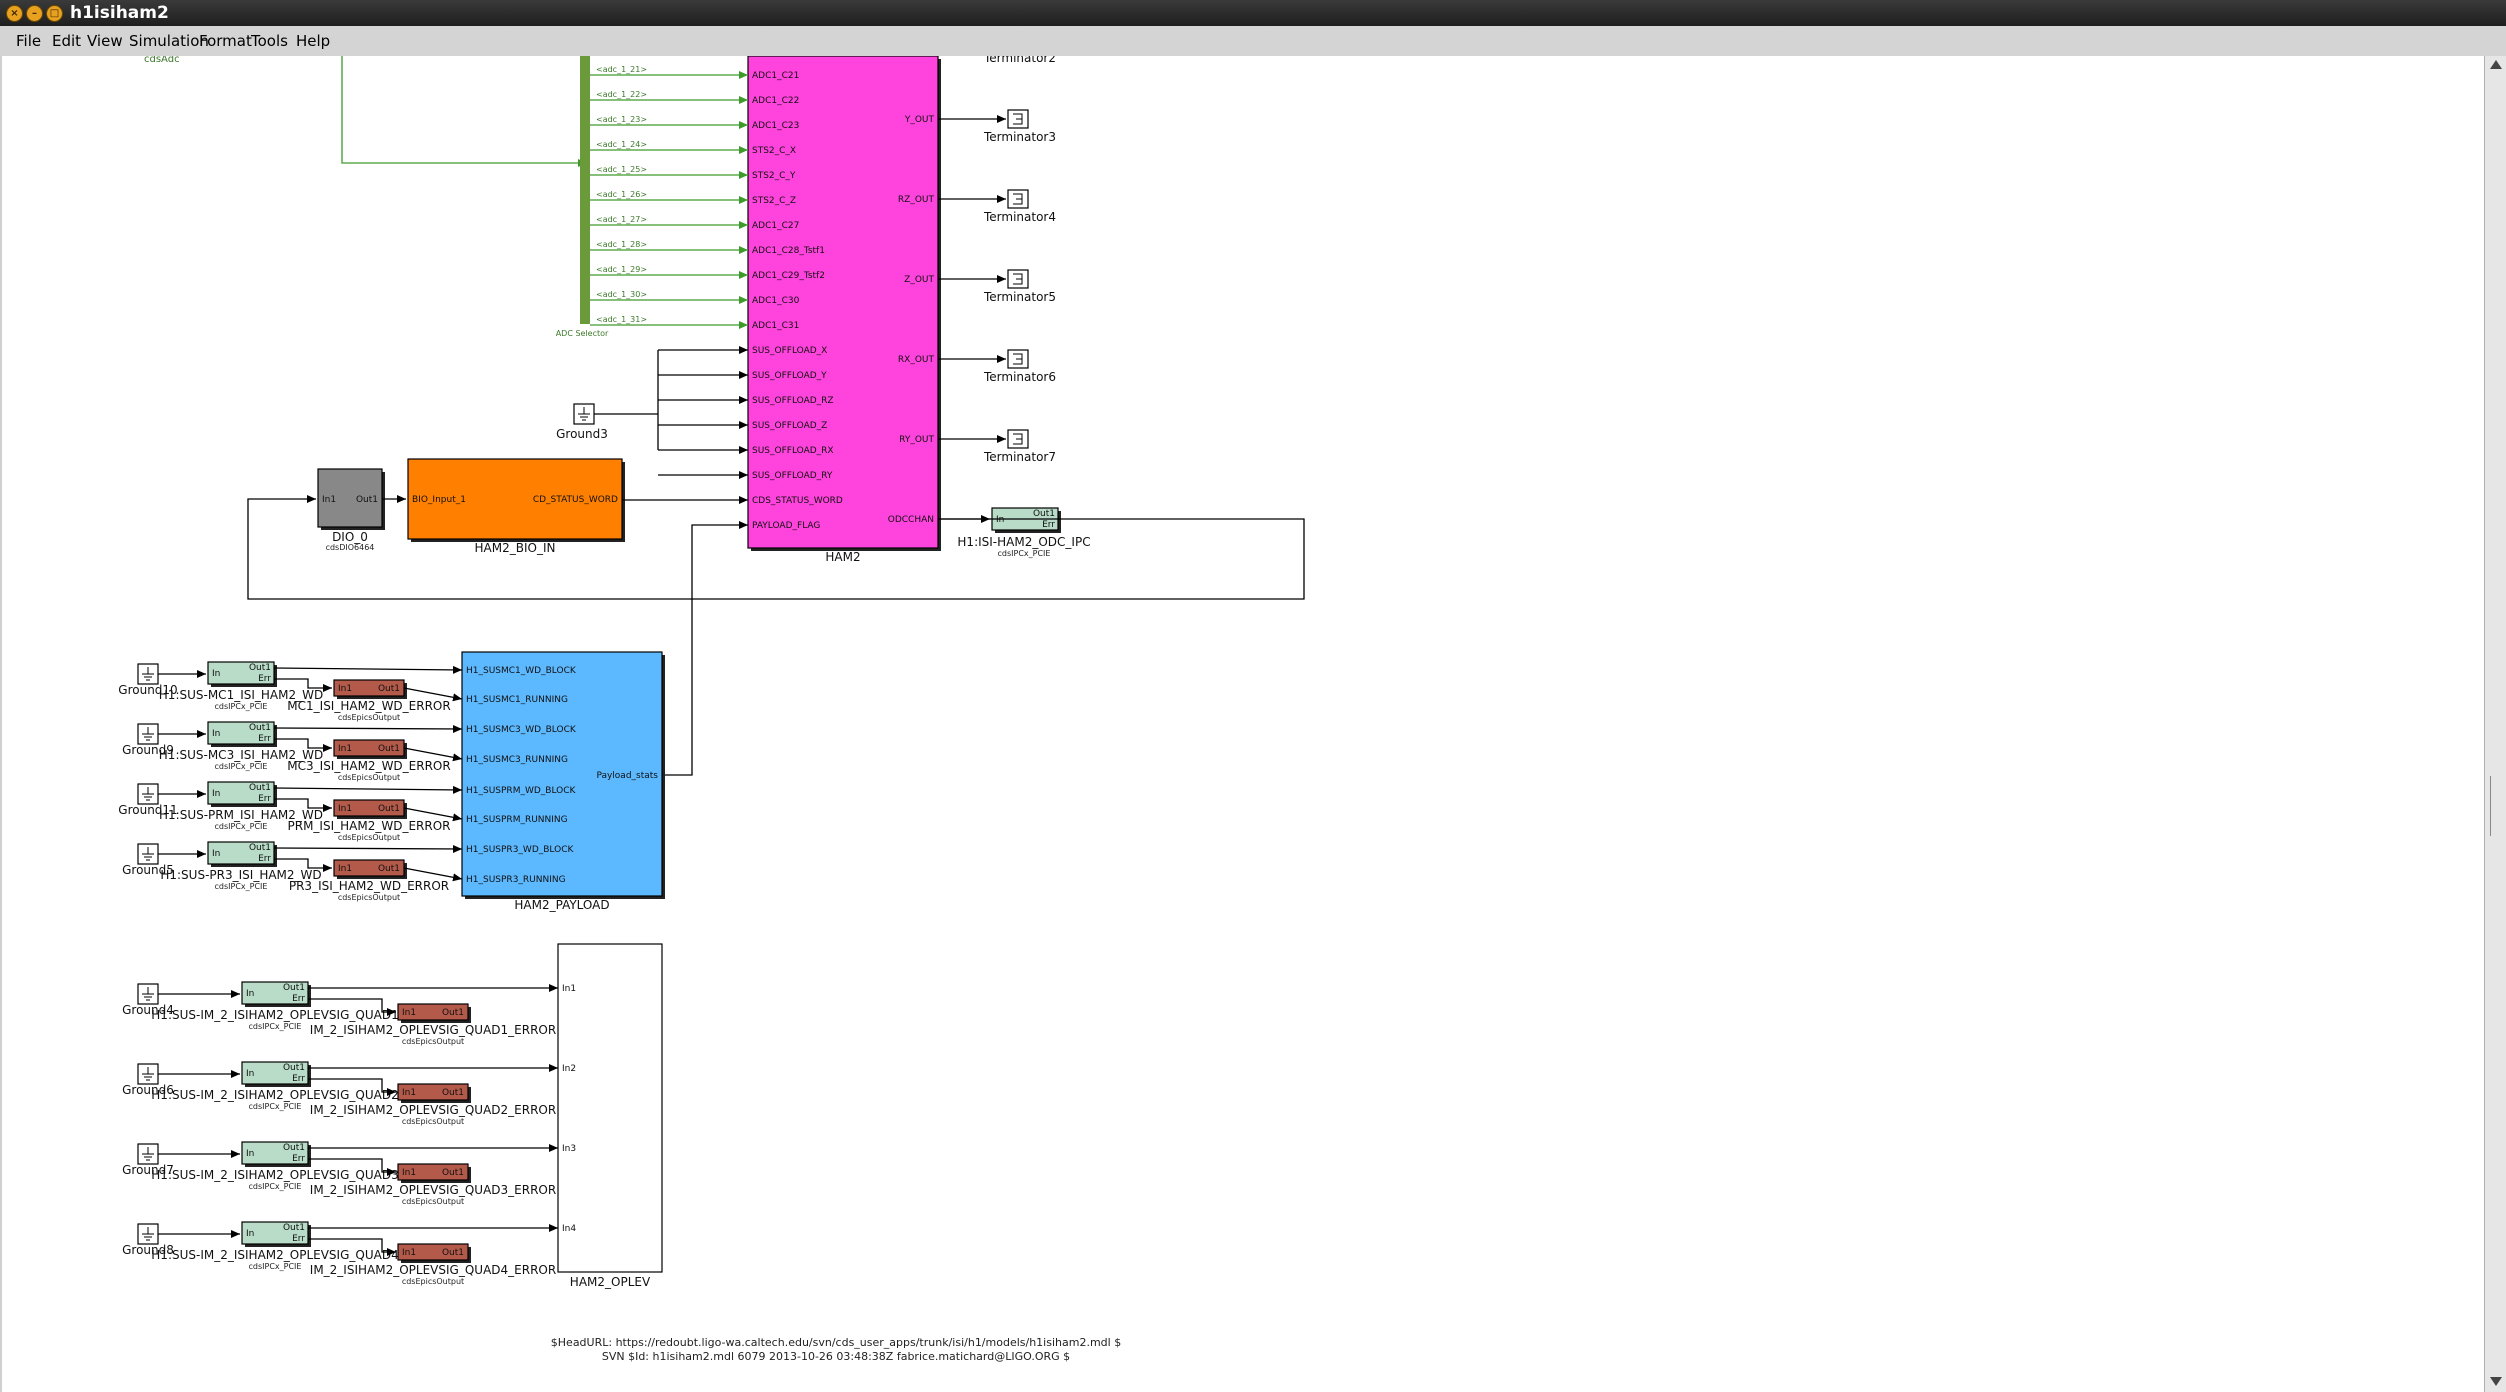 The width and height of the screenshot is (2506, 1392). What do you see at coordinates (313, 41) in the screenshot?
I see `menu-help: Help` at bounding box center [313, 41].